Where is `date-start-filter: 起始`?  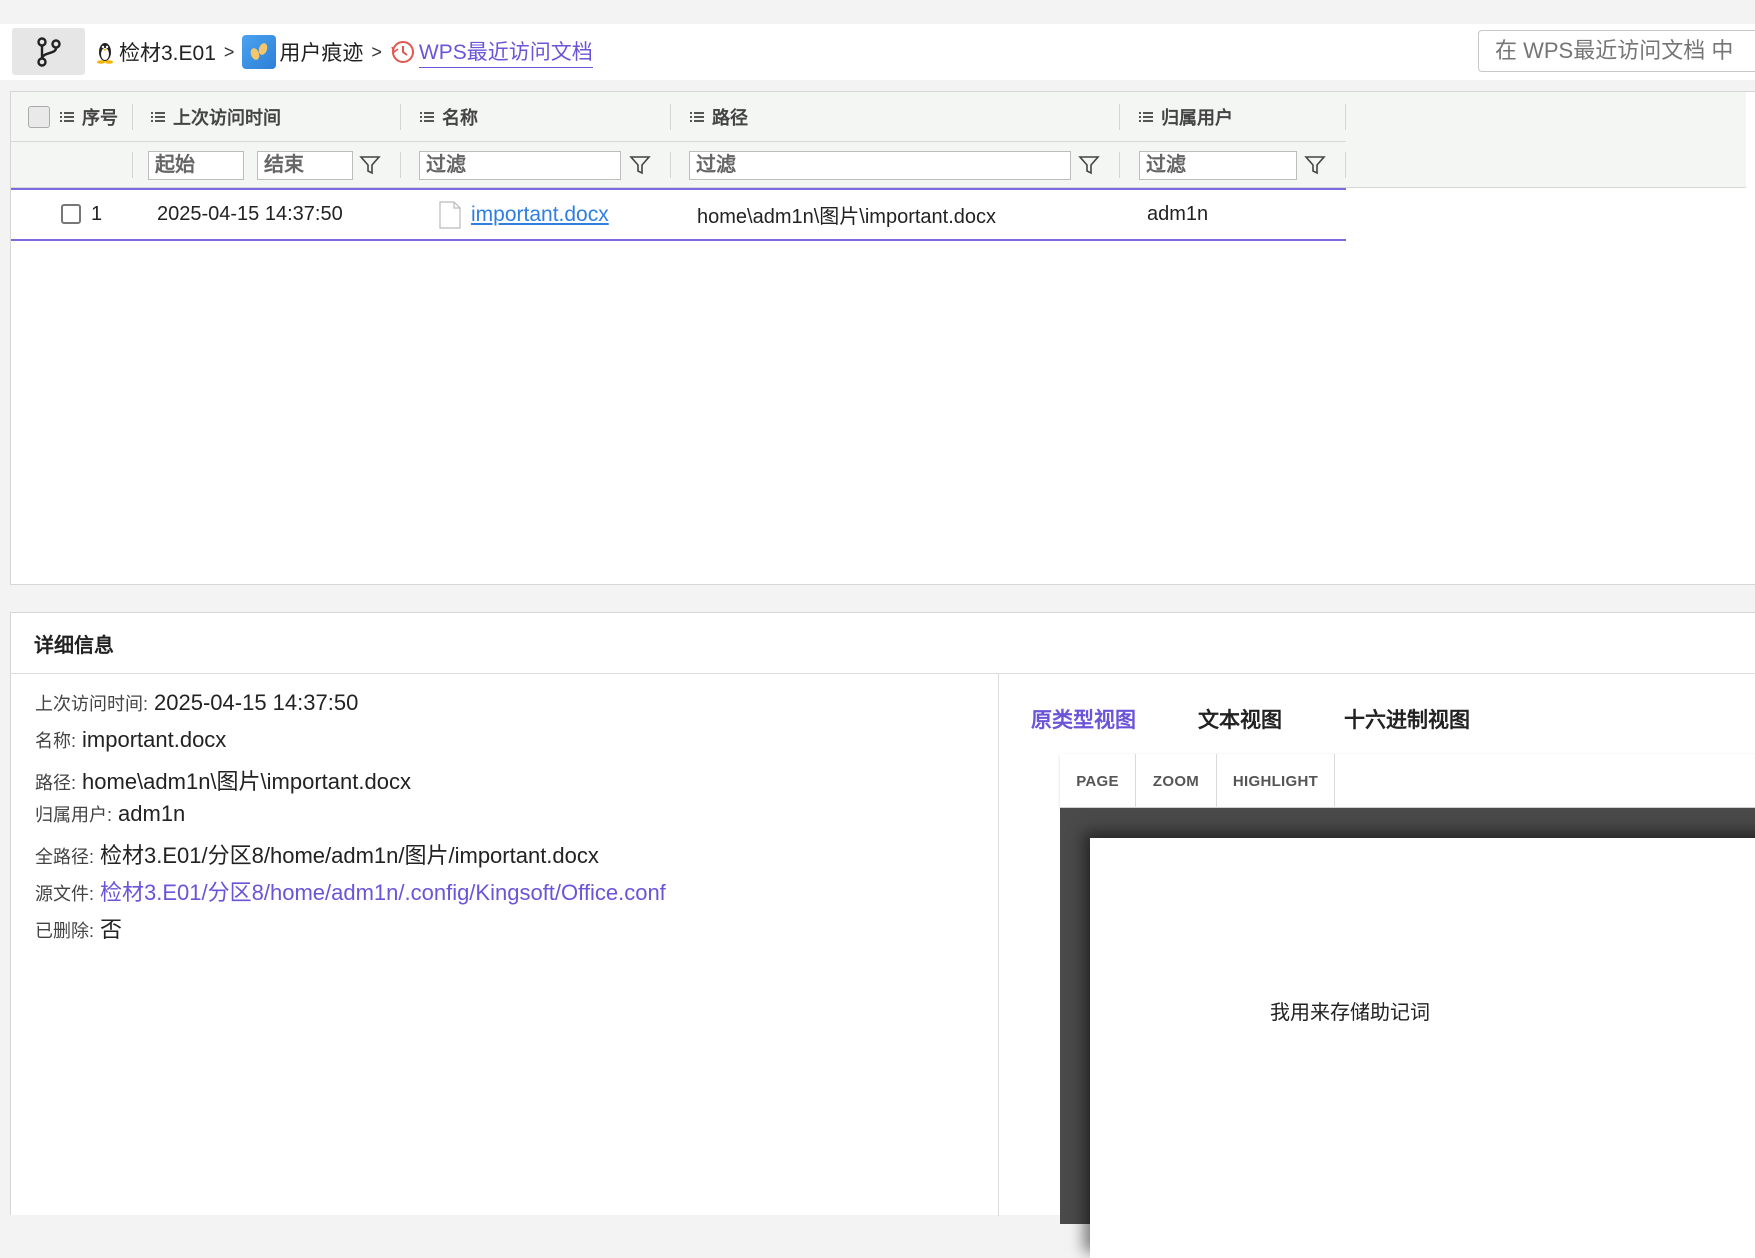
date-start-filter: 起始 is located at coordinates (196, 165).